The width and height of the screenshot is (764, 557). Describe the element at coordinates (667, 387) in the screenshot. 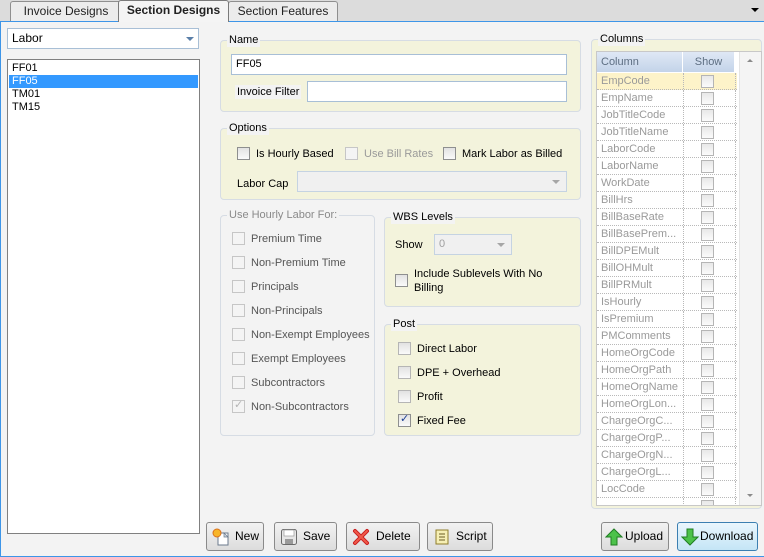

I see `columns-grid-row: HomeOrgName` at that location.